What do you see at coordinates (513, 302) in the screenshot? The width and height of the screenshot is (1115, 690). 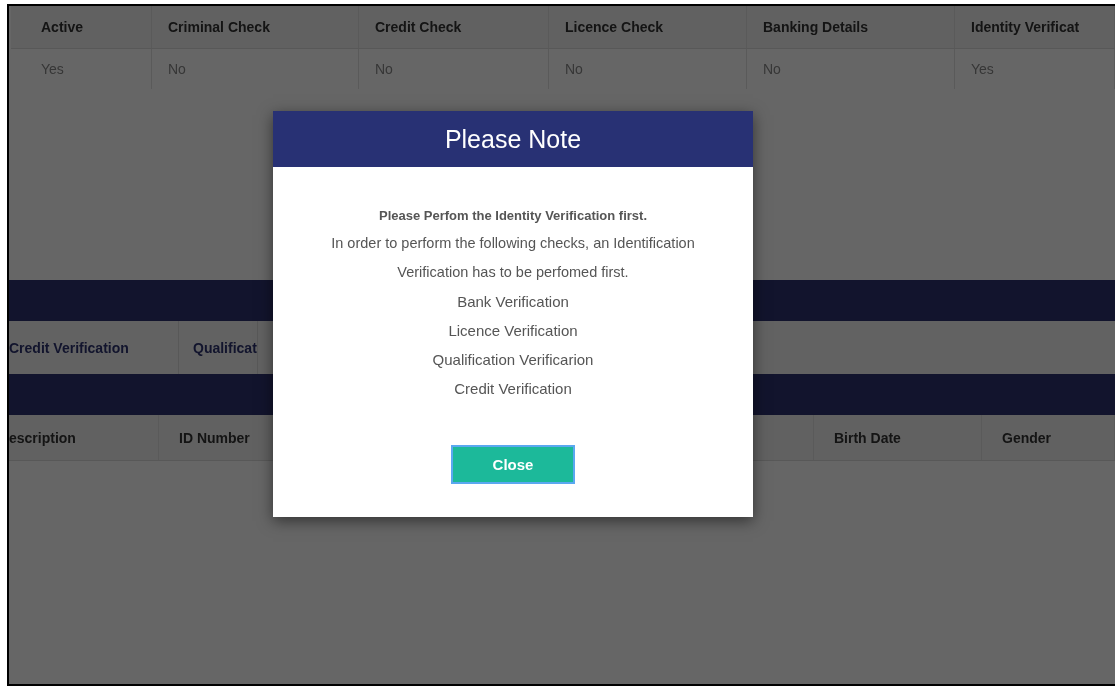 I see `check-list-item: Bank Verification` at bounding box center [513, 302].